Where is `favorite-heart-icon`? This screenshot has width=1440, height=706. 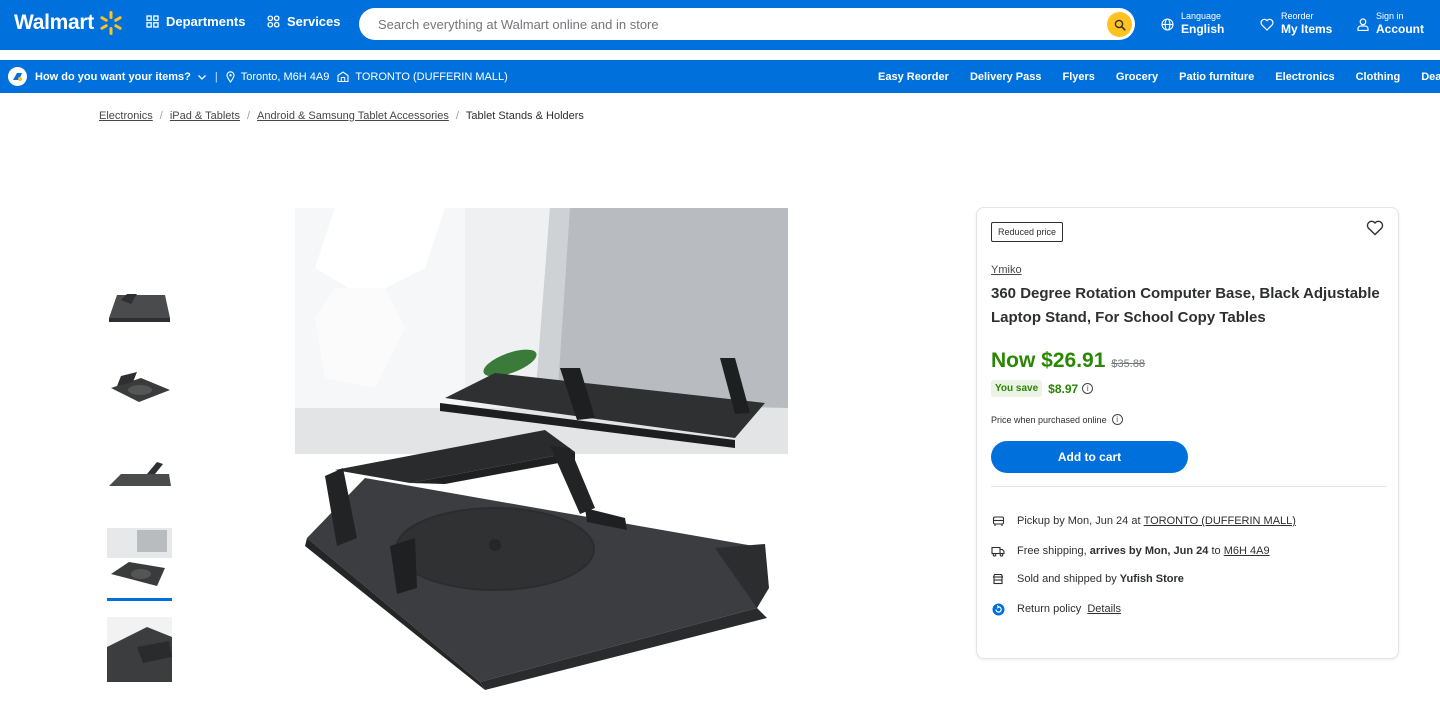 favorite-heart-icon is located at coordinates (1375, 228).